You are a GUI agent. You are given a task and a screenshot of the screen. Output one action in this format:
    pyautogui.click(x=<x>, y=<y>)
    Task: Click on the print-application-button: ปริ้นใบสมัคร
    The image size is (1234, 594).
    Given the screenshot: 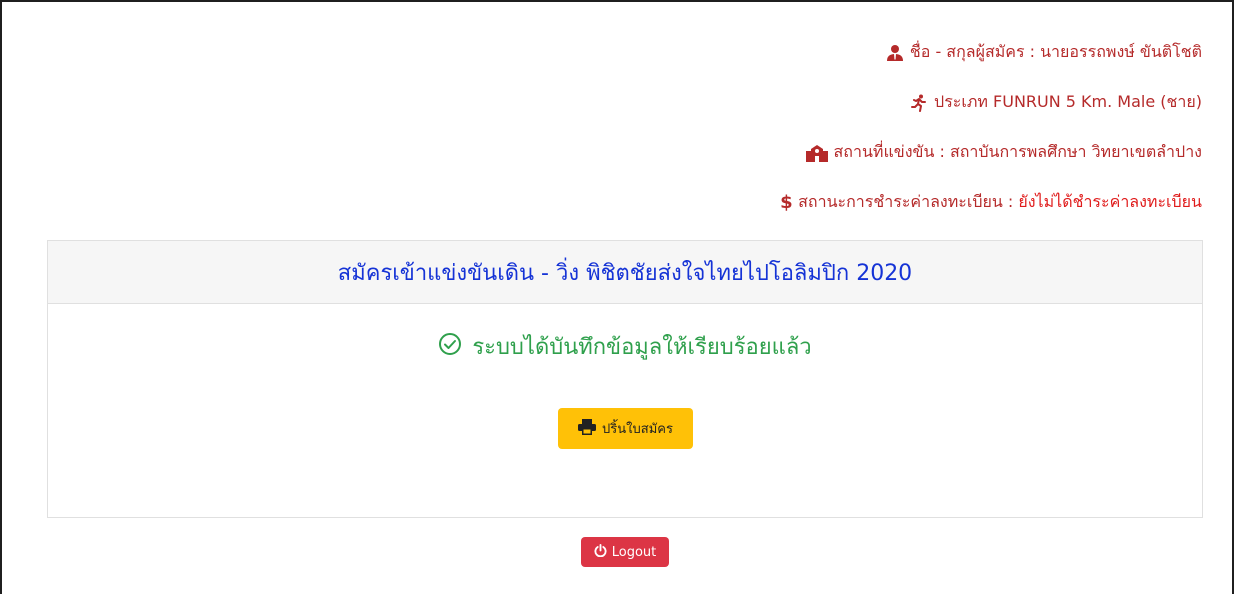 What is the action you would take?
    pyautogui.click(x=625, y=428)
    